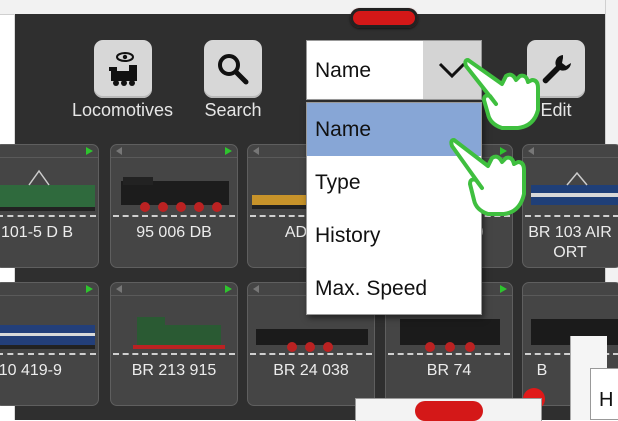  Describe the element at coordinates (449, 411) in the screenshot. I see `bottom-pull-tab` at that location.